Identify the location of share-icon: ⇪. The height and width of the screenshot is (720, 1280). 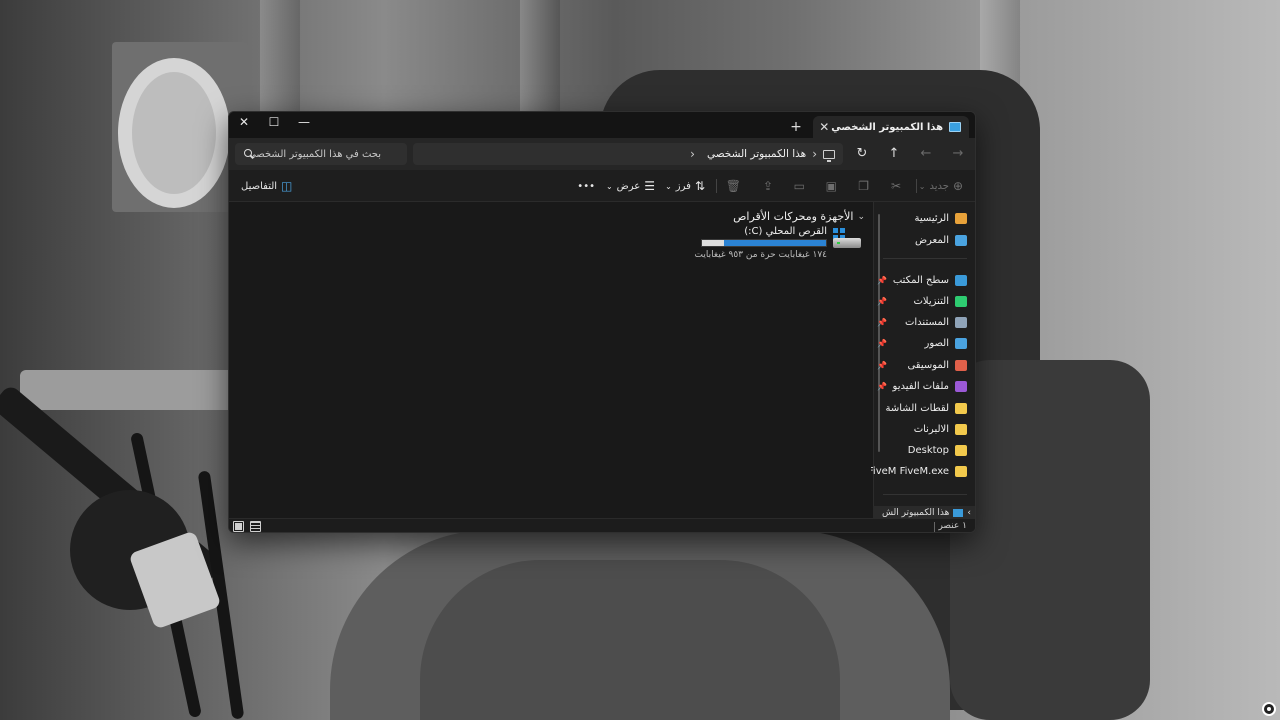
(767, 186).